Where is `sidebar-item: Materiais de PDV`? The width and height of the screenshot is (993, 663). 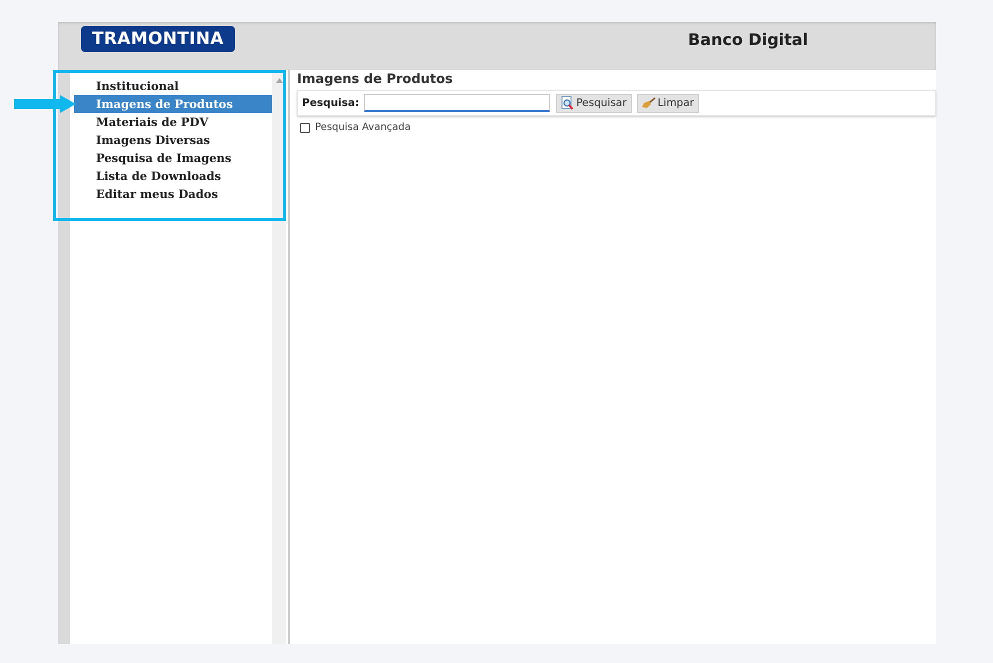
sidebar-item: Materiais de PDV is located at coordinates (173, 122).